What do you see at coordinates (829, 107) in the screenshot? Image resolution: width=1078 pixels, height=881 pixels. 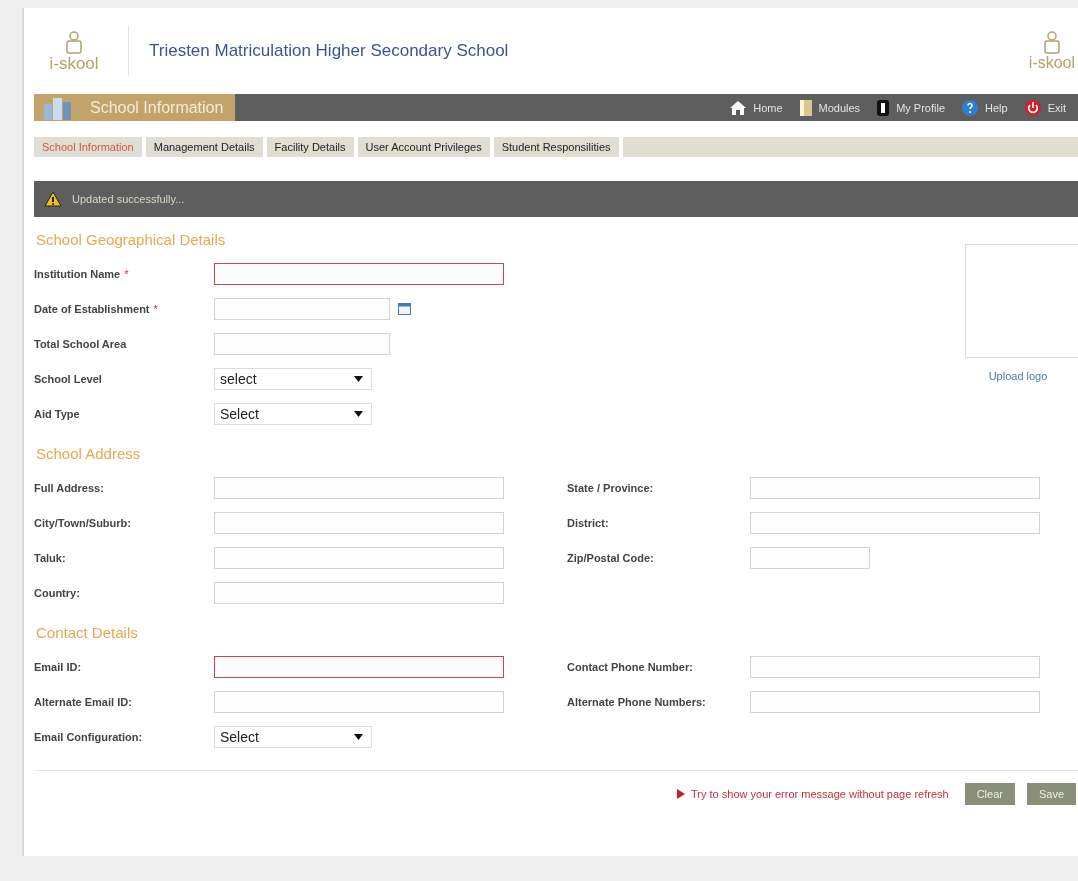 I see `nav-link: Modules` at bounding box center [829, 107].